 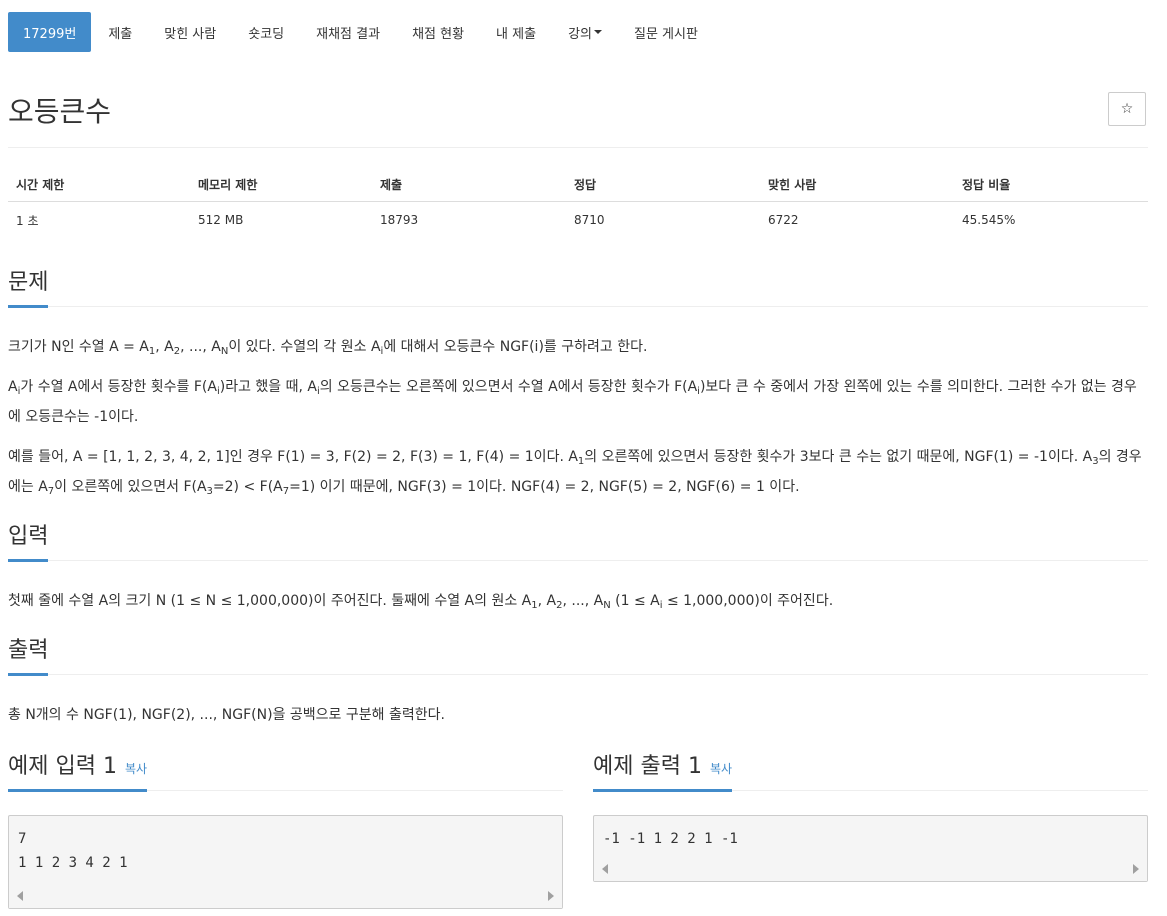 What do you see at coordinates (663, 185) in the screenshot?
I see `table-header-cell: 정답` at bounding box center [663, 185].